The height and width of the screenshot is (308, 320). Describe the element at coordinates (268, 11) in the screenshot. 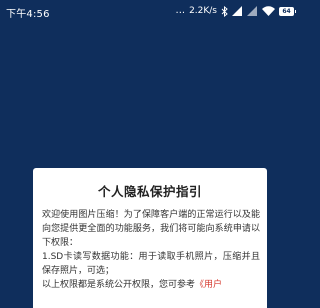

I see `wifi-icon` at that location.